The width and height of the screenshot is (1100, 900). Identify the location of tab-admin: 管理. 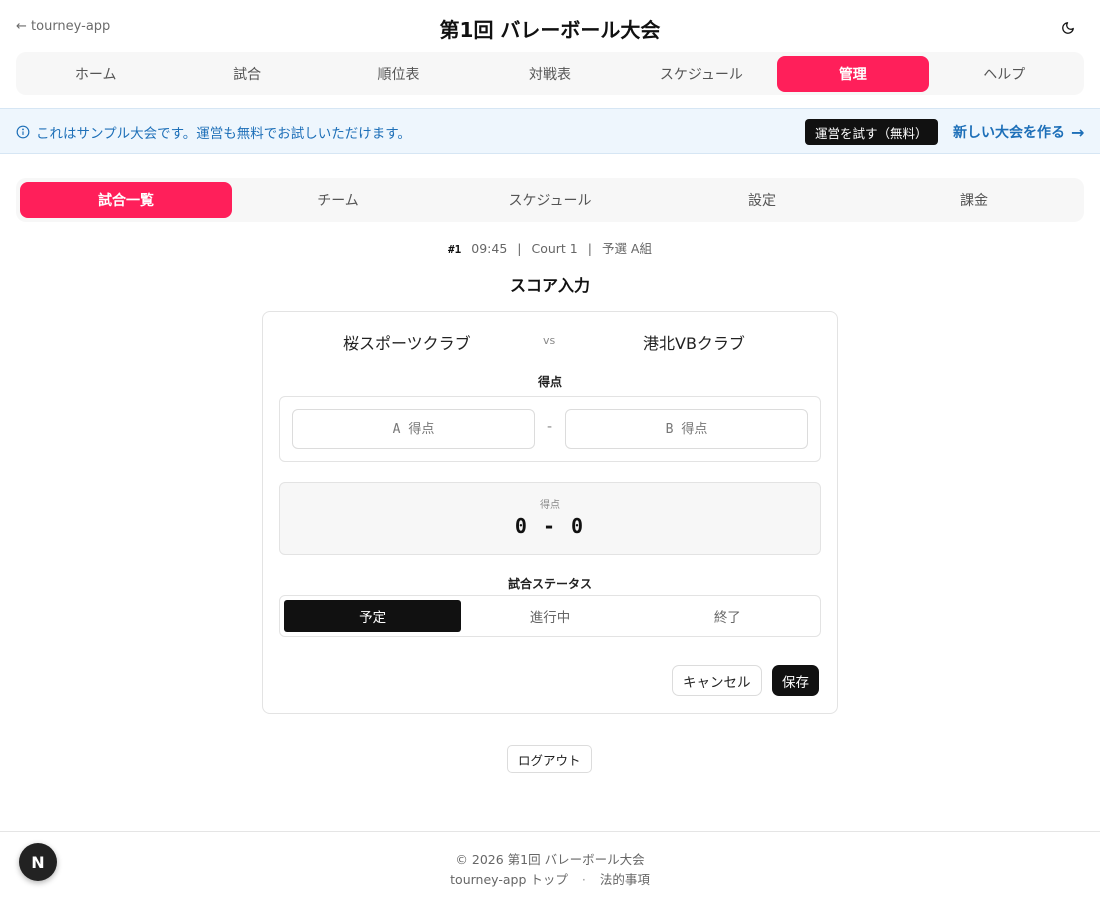
(853, 73).